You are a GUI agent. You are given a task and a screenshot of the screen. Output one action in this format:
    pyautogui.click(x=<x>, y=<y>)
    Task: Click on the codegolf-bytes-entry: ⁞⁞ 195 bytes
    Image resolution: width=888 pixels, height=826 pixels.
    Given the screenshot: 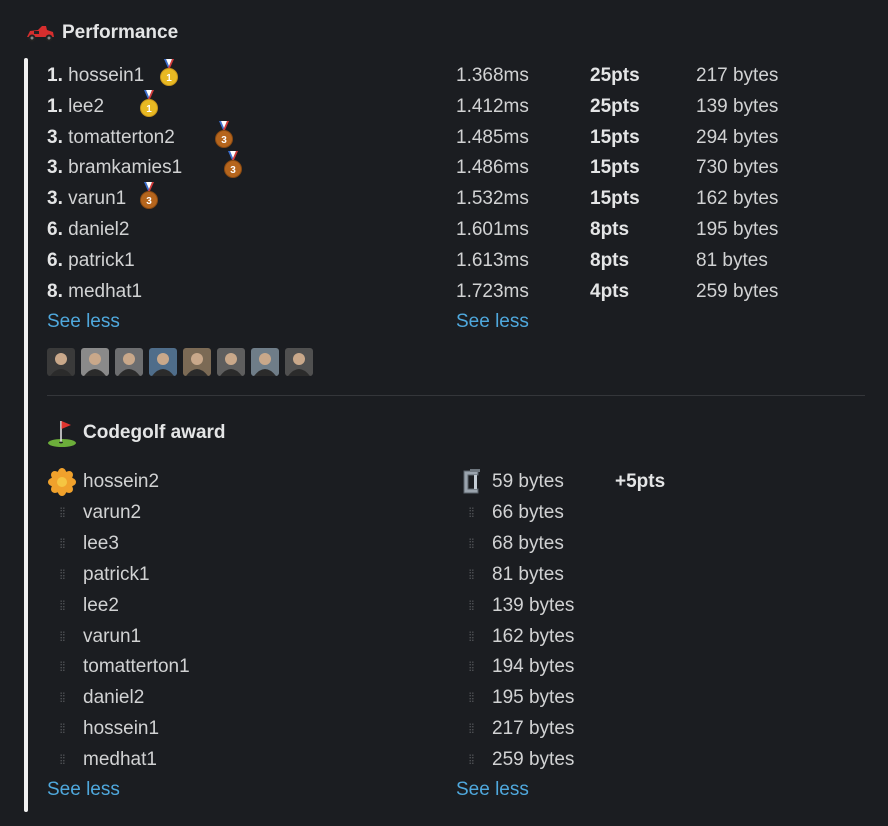 What is the action you would take?
    pyautogui.click(x=515, y=697)
    